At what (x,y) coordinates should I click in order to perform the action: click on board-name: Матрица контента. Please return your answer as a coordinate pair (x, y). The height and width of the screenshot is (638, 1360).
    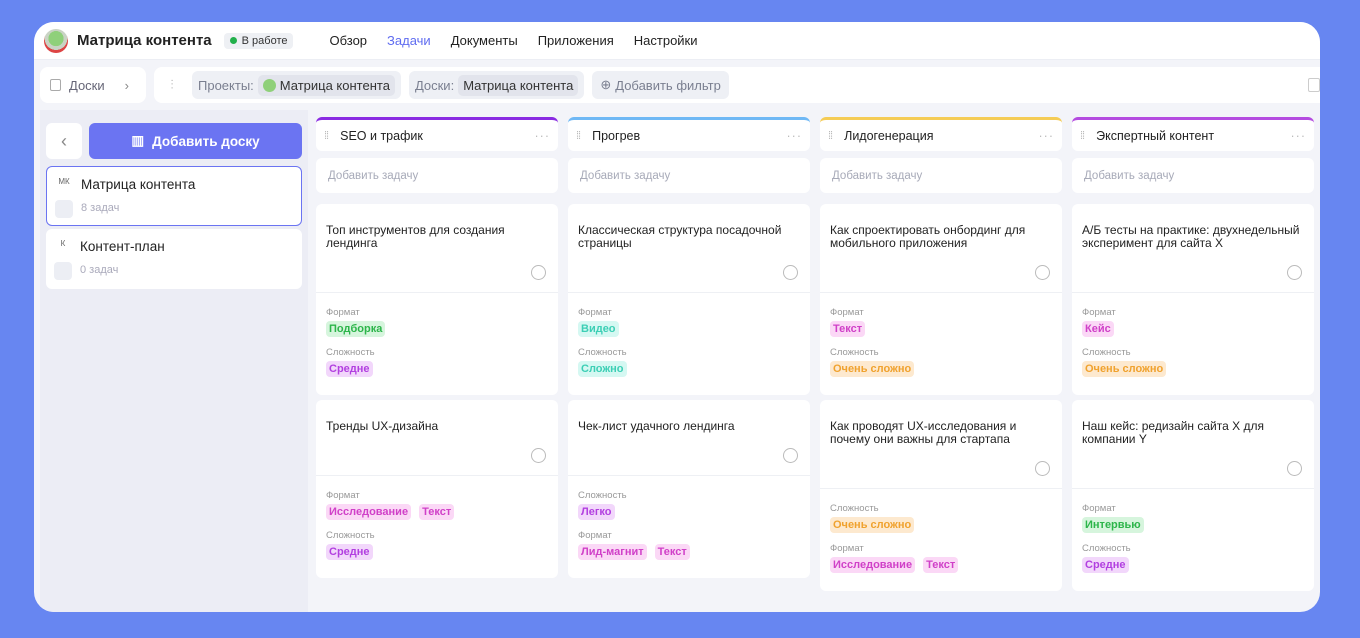
    Looking at the image, I should click on (138, 184).